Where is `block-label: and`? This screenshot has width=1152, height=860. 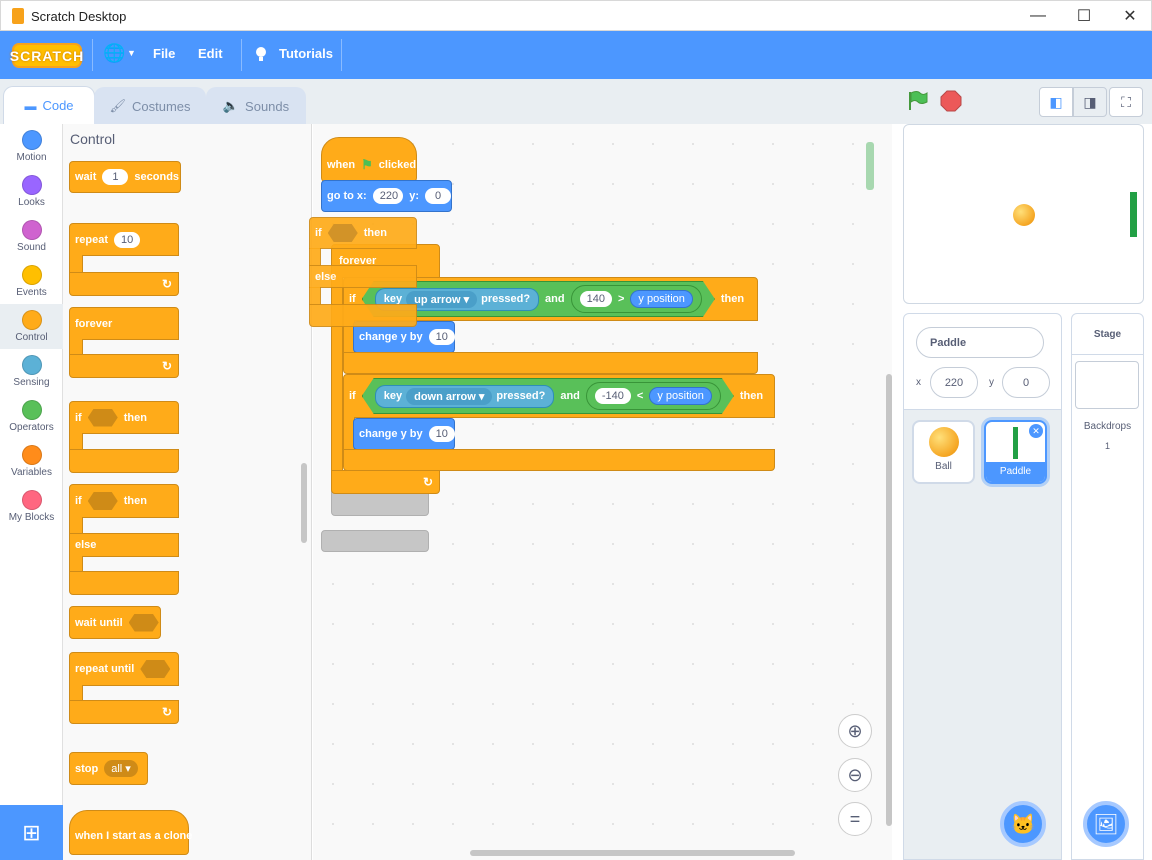
block-label: and is located at coordinates (555, 299).